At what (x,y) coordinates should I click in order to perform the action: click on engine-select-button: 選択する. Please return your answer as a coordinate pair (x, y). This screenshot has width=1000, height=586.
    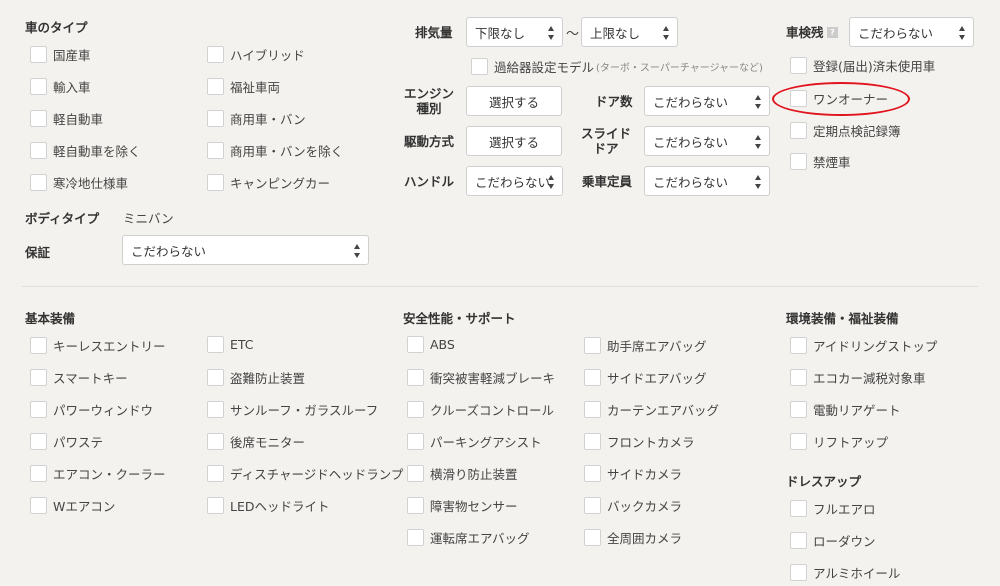
    Looking at the image, I should click on (514, 101).